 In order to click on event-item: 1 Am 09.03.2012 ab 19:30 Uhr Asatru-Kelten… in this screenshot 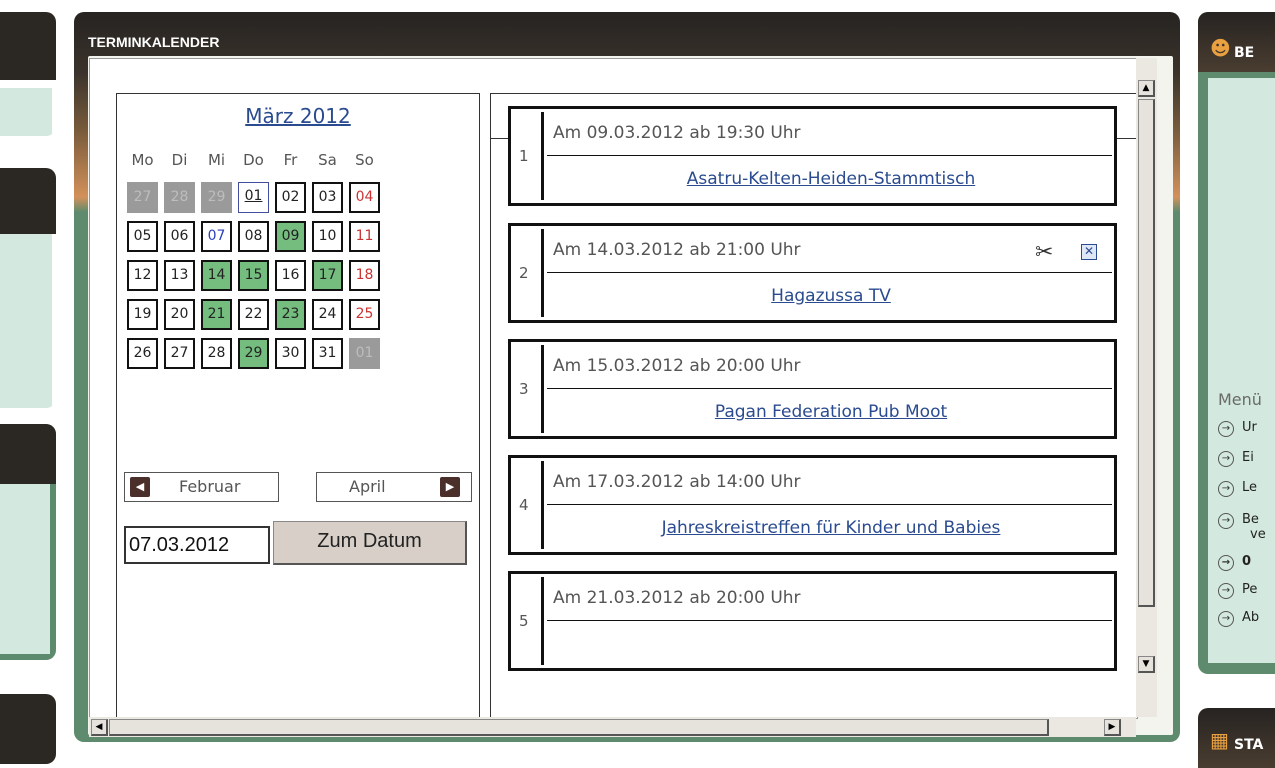, I will do `click(812, 156)`.